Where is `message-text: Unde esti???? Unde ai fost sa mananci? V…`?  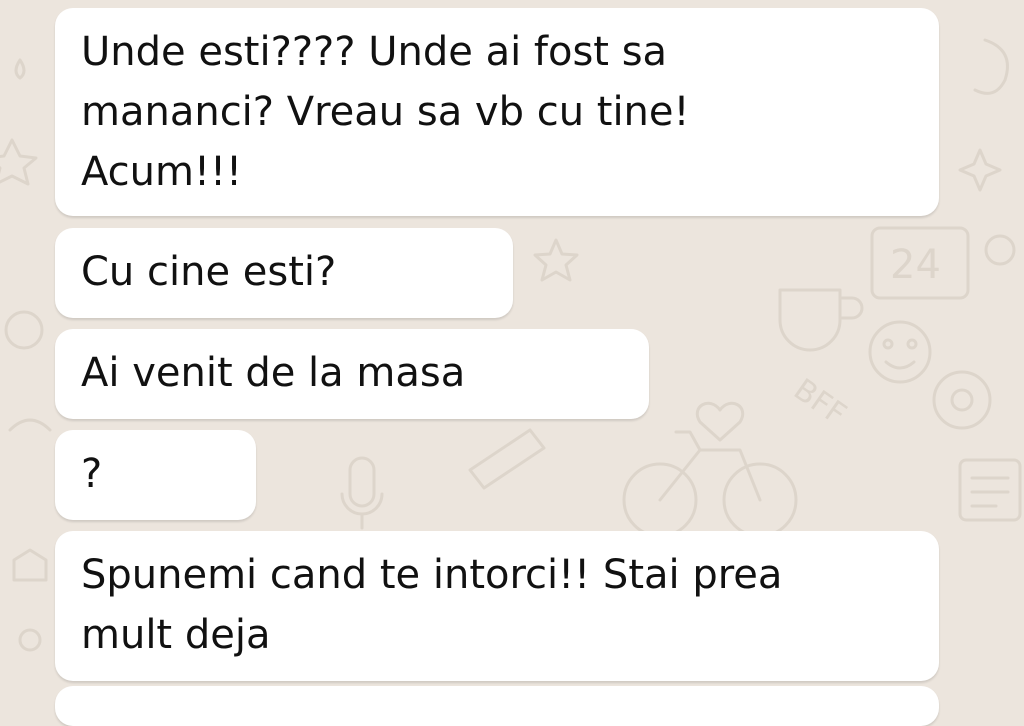
message-text: Unde esti???? Unde ai fost sa mananci? V… is located at coordinates (385, 112).